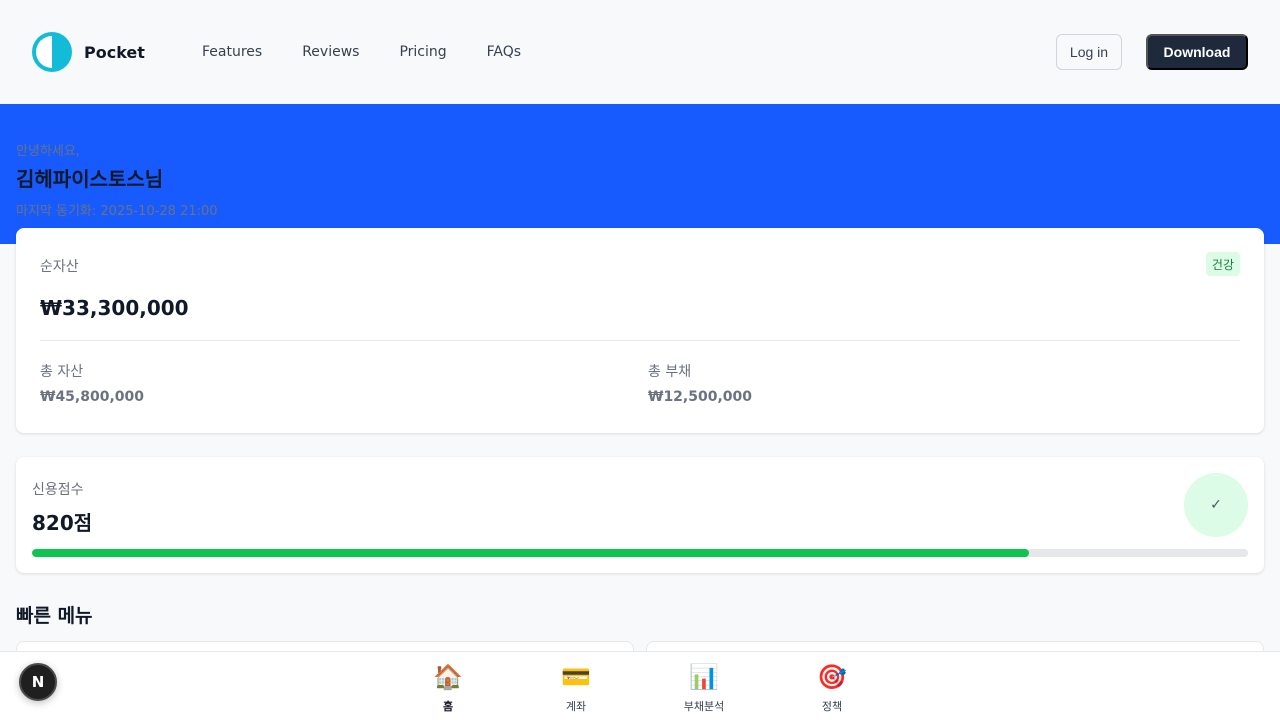 Image resolution: width=1280 pixels, height=720 pixels. I want to click on brand: Pocket, so click(88, 52).